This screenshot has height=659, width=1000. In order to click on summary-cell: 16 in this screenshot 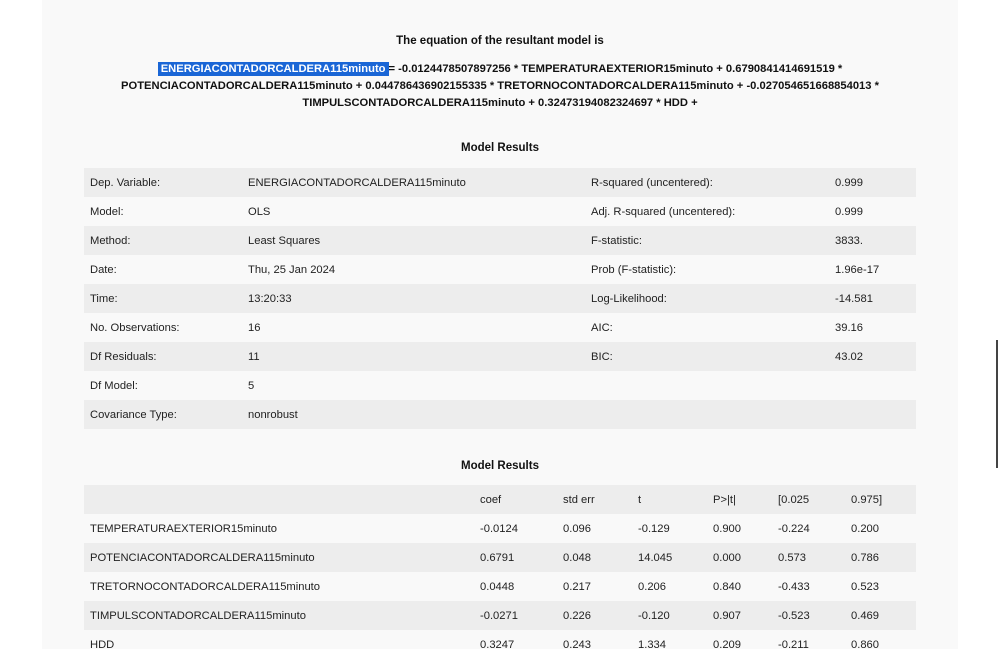, I will do `click(254, 327)`.